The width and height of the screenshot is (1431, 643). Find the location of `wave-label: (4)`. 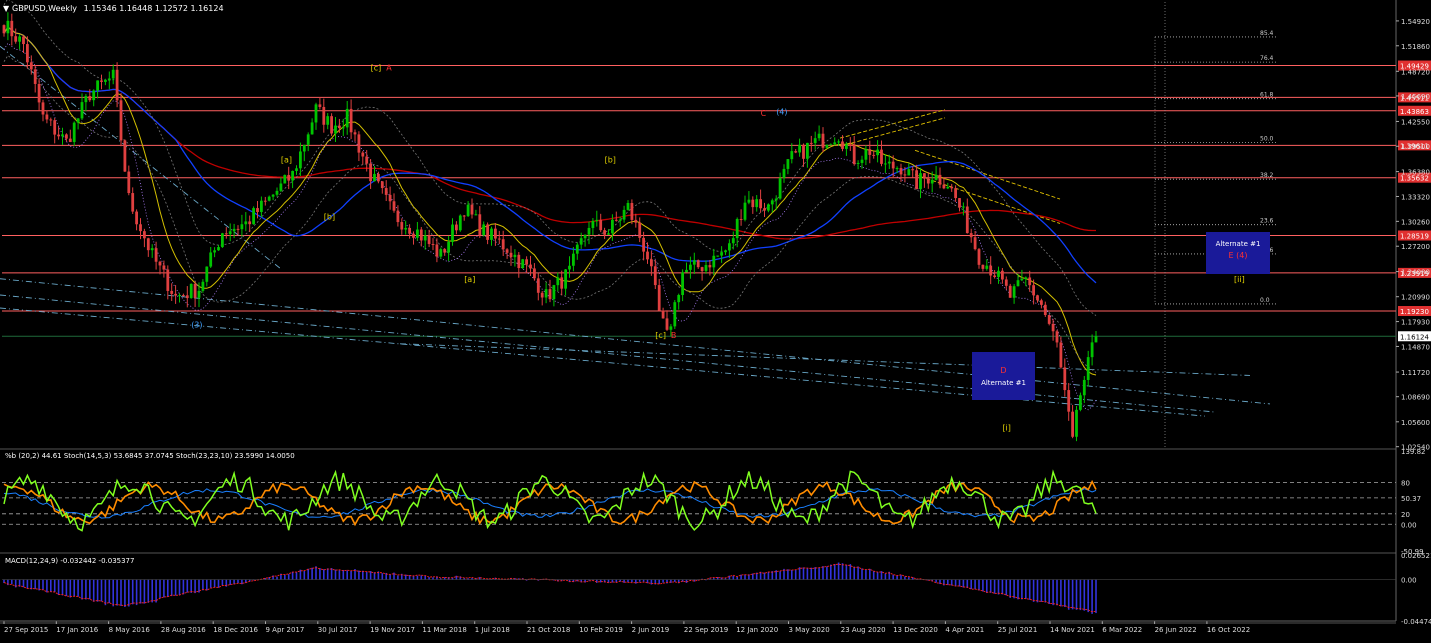

wave-label: (4) is located at coordinates (781, 112).